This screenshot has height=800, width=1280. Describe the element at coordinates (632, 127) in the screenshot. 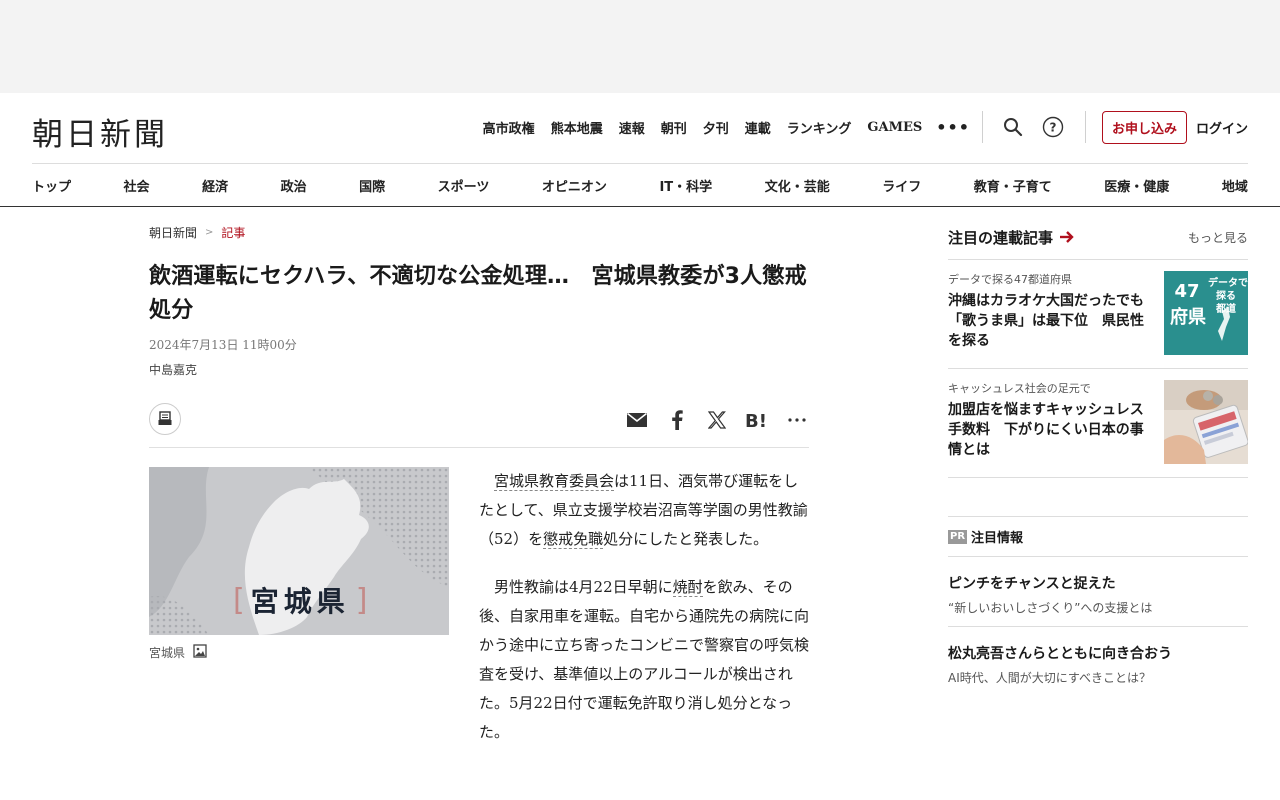

I see `topnav-item: 速報` at that location.